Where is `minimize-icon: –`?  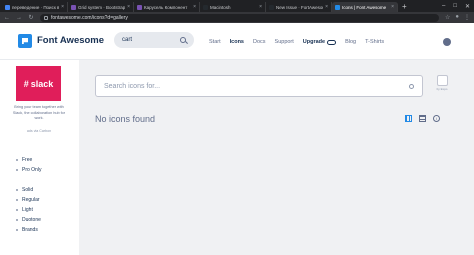
minimize-icon: – is located at coordinates (443, 6).